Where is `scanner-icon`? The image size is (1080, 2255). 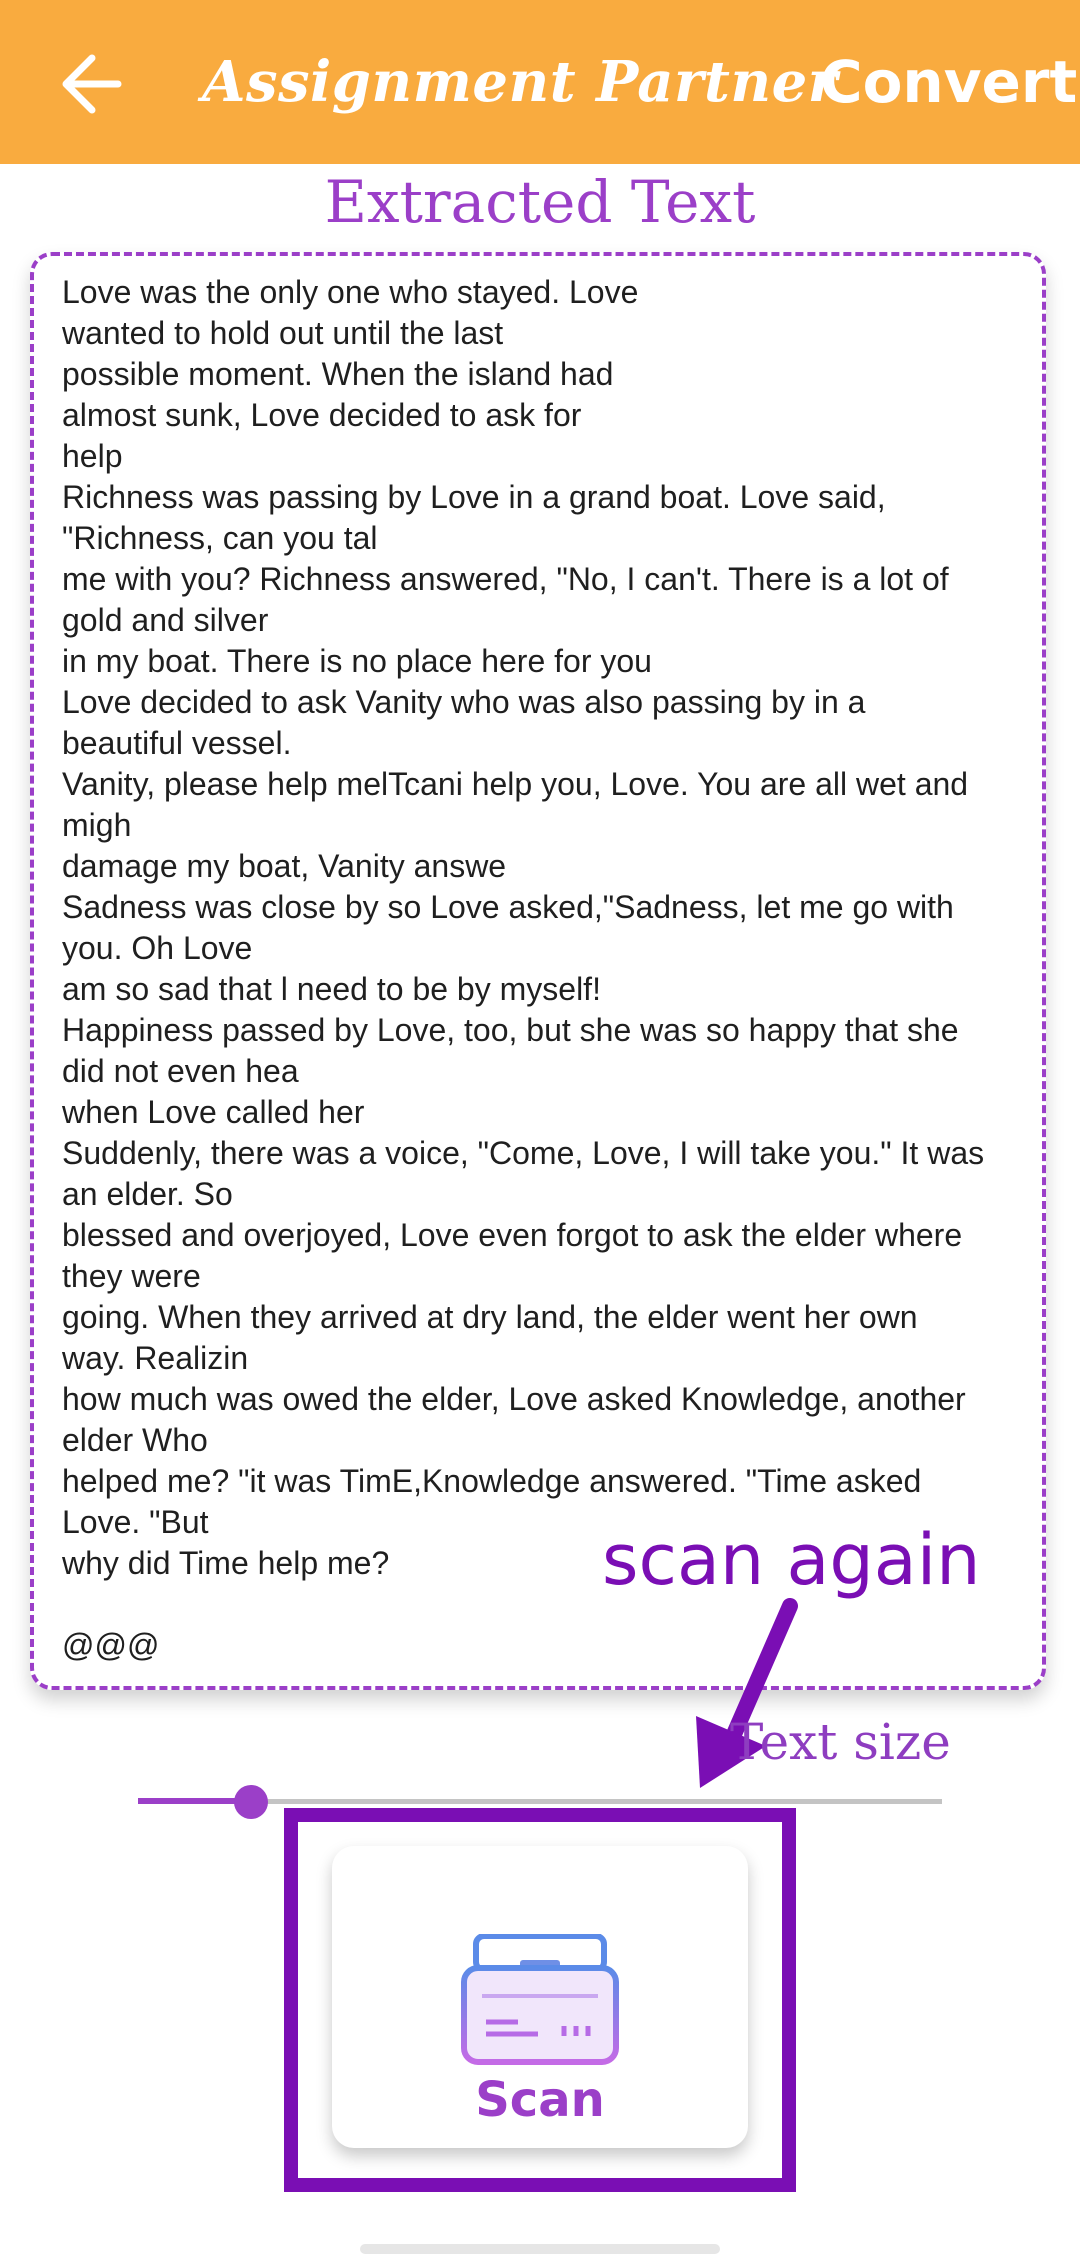
scanner-icon is located at coordinates (540, 1999).